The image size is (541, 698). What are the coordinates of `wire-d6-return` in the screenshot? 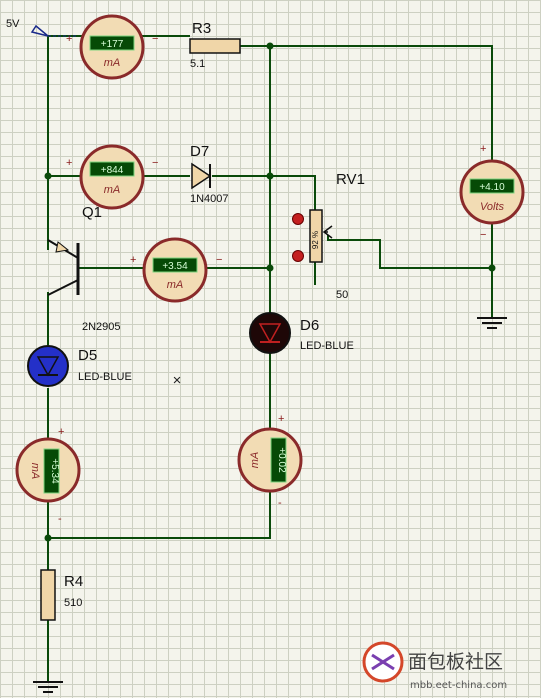 It's located at (159, 514).